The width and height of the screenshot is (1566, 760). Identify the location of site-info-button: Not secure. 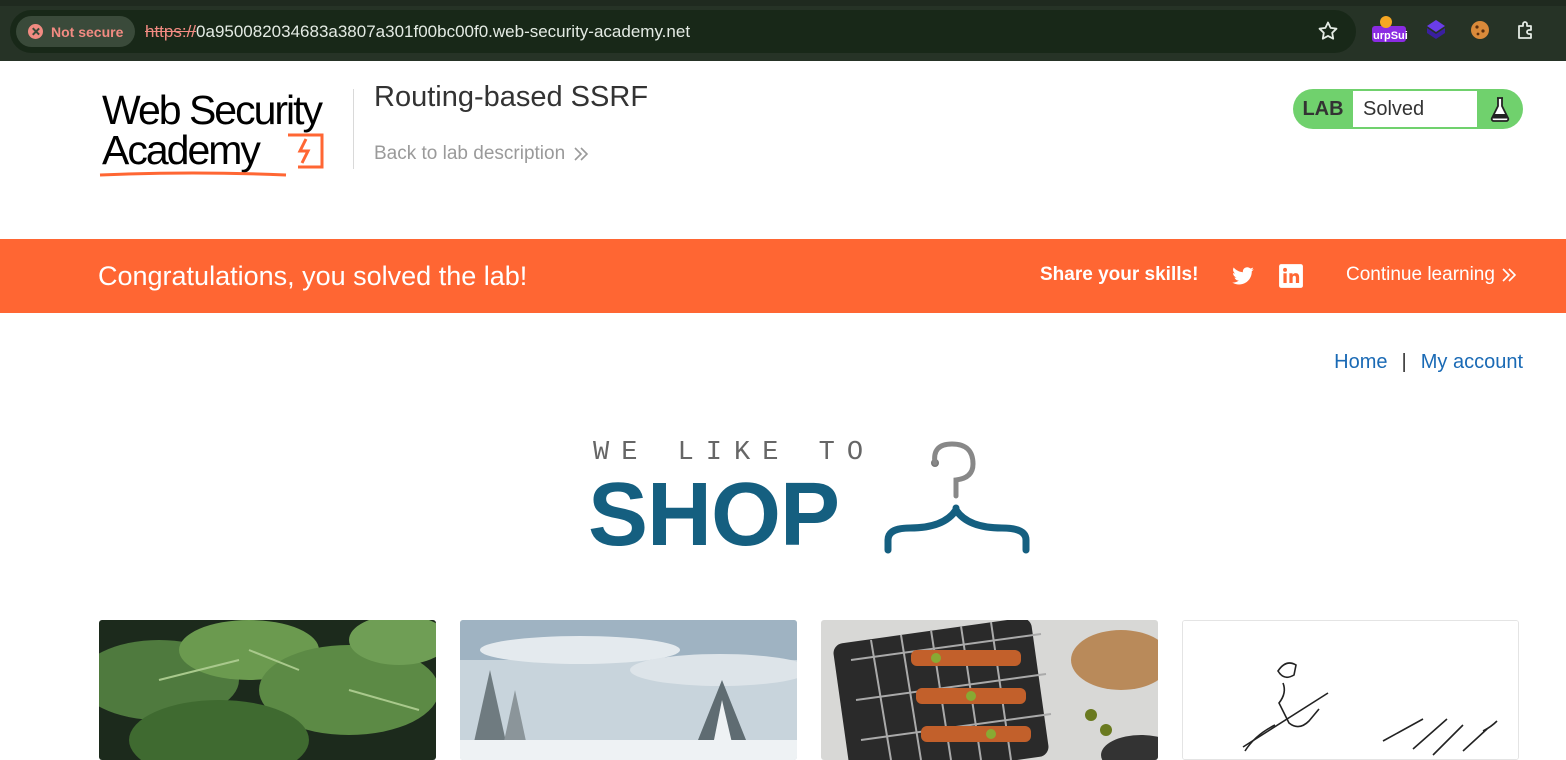
(76, 31).